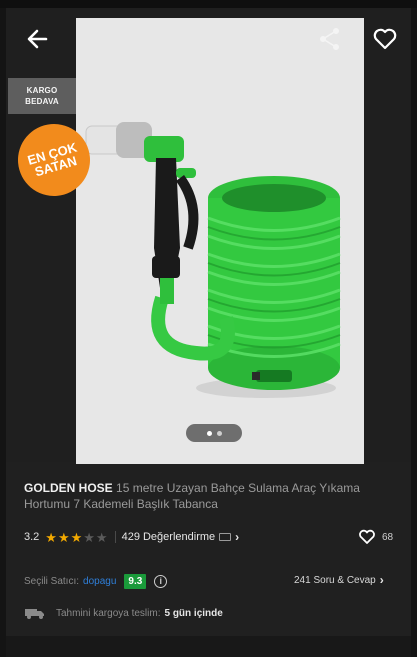  Describe the element at coordinates (214, 433) in the screenshot. I see `gallery-pager` at that location.